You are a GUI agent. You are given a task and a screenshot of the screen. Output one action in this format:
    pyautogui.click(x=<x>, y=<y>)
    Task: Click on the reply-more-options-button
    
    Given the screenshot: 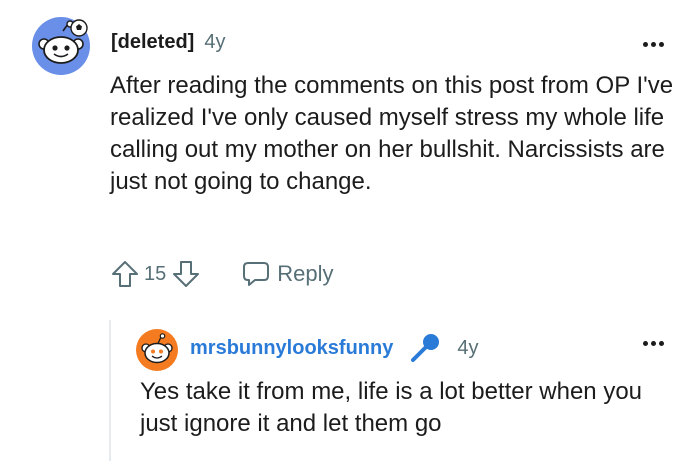 What is the action you would take?
    pyautogui.click(x=653, y=343)
    